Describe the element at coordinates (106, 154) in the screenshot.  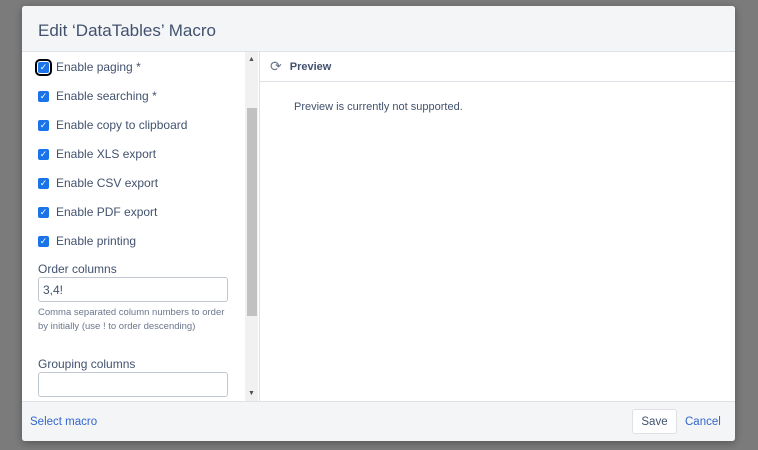
I see `checkbox-label: Enable XLS export` at that location.